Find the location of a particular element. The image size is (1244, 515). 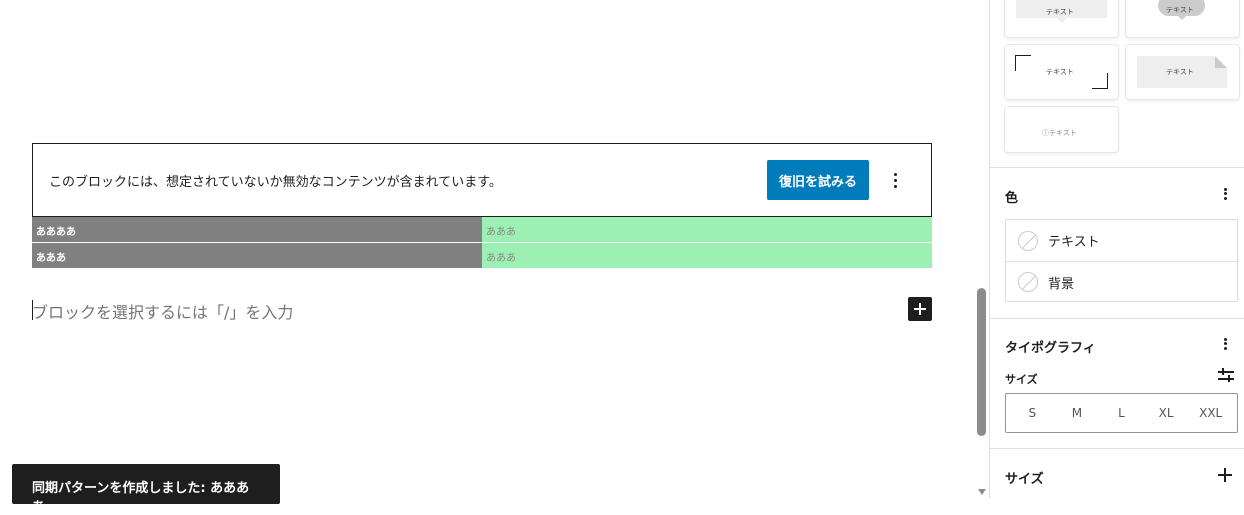

table-cell-head: あああ is located at coordinates (257, 255).